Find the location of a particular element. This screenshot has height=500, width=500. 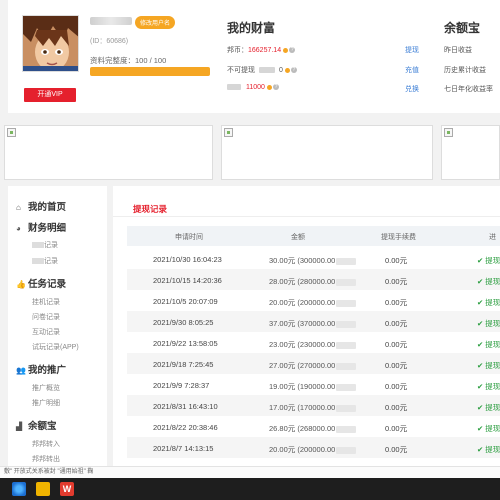

wealth-row-frozen: 不可提现 0? is located at coordinates (262, 70).